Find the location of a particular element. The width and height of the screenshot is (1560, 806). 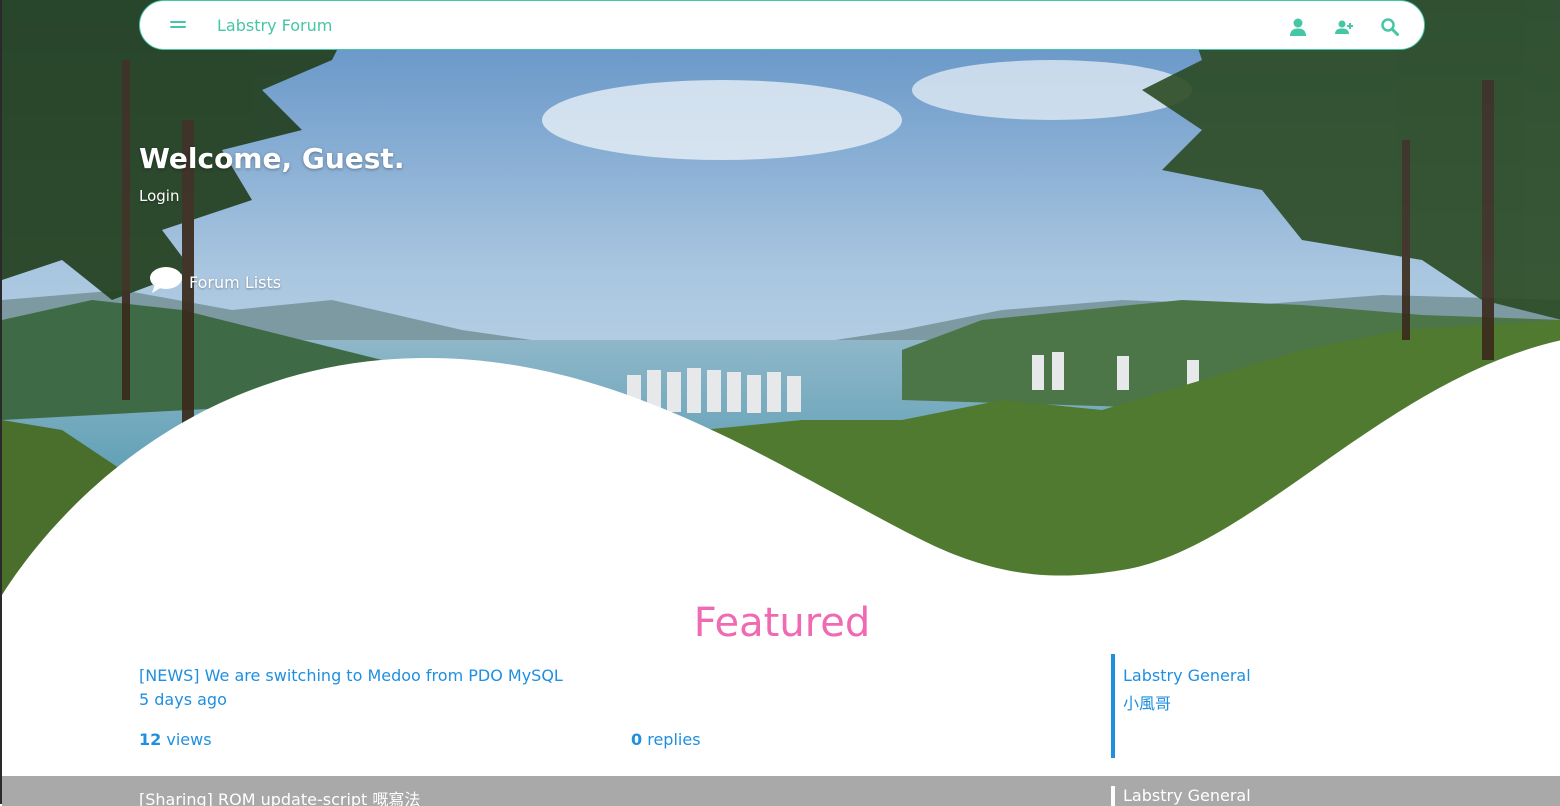

replies-label: replies is located at coordinates (674, 739).